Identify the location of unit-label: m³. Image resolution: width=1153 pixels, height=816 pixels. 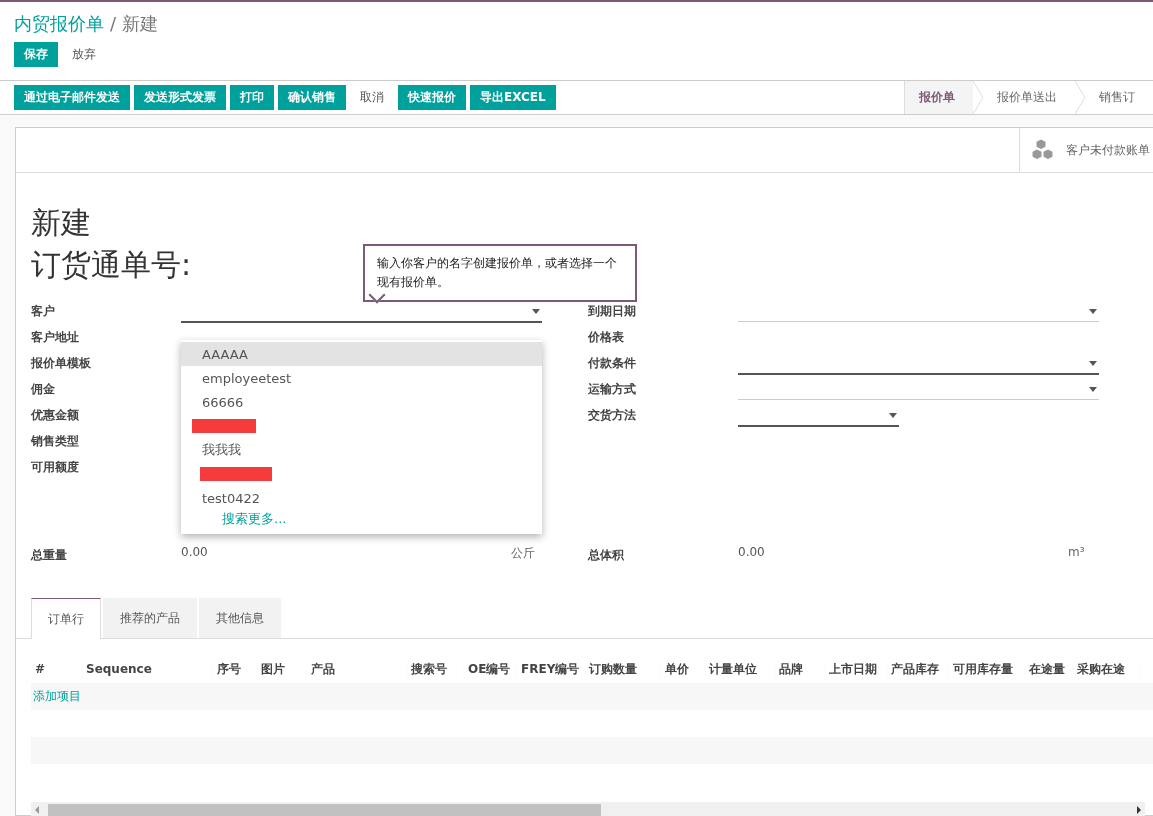
(1076, 553).